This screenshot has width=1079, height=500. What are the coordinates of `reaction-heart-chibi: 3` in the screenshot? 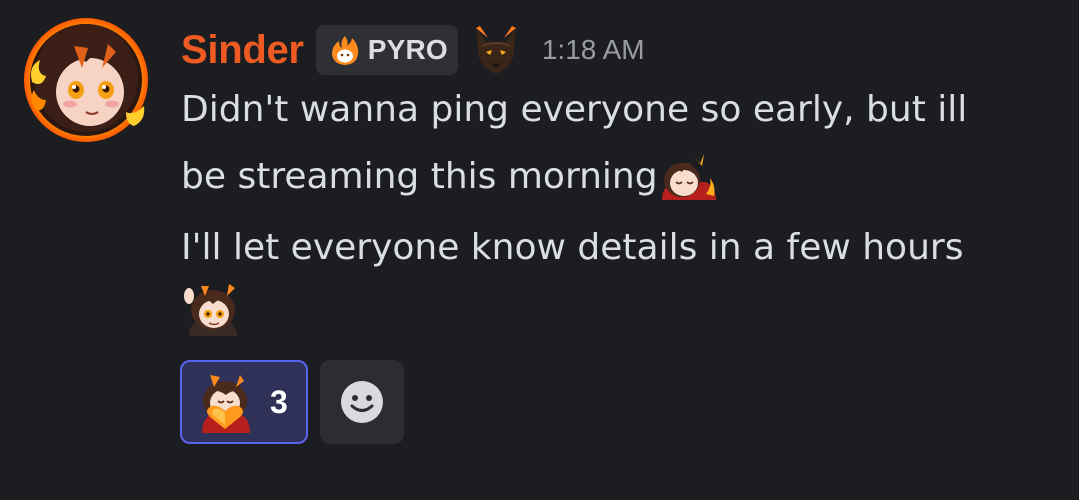 It's located at (244, 402).